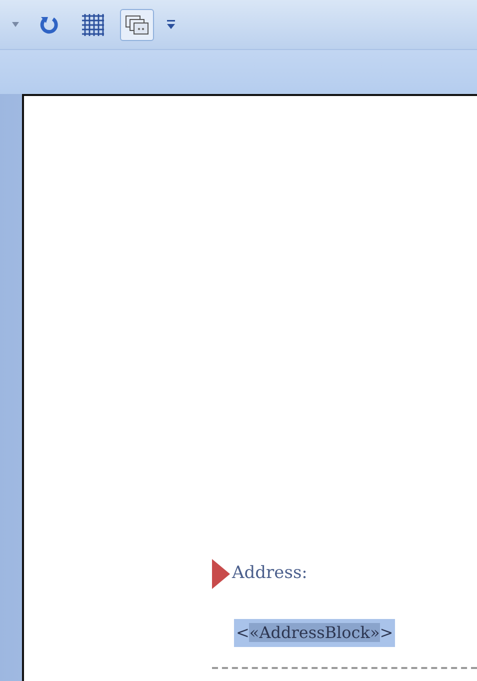 Image resolution: width=477 pixels, height=681 pixels. What do you see at coordinates (315, 633) in the screenshot?
I see `merge-field: <«AddressBlock»>` at bounding box center [315, 633].